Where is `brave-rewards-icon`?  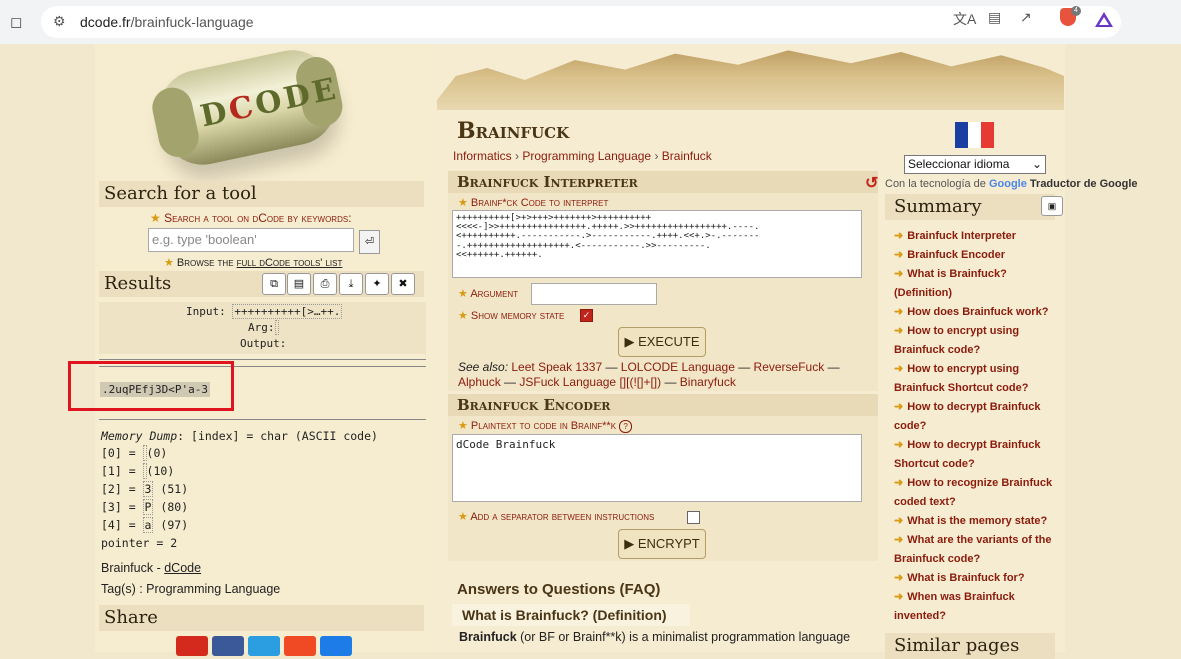 brave-rewards-icon is located at coordinates (1104, 19).